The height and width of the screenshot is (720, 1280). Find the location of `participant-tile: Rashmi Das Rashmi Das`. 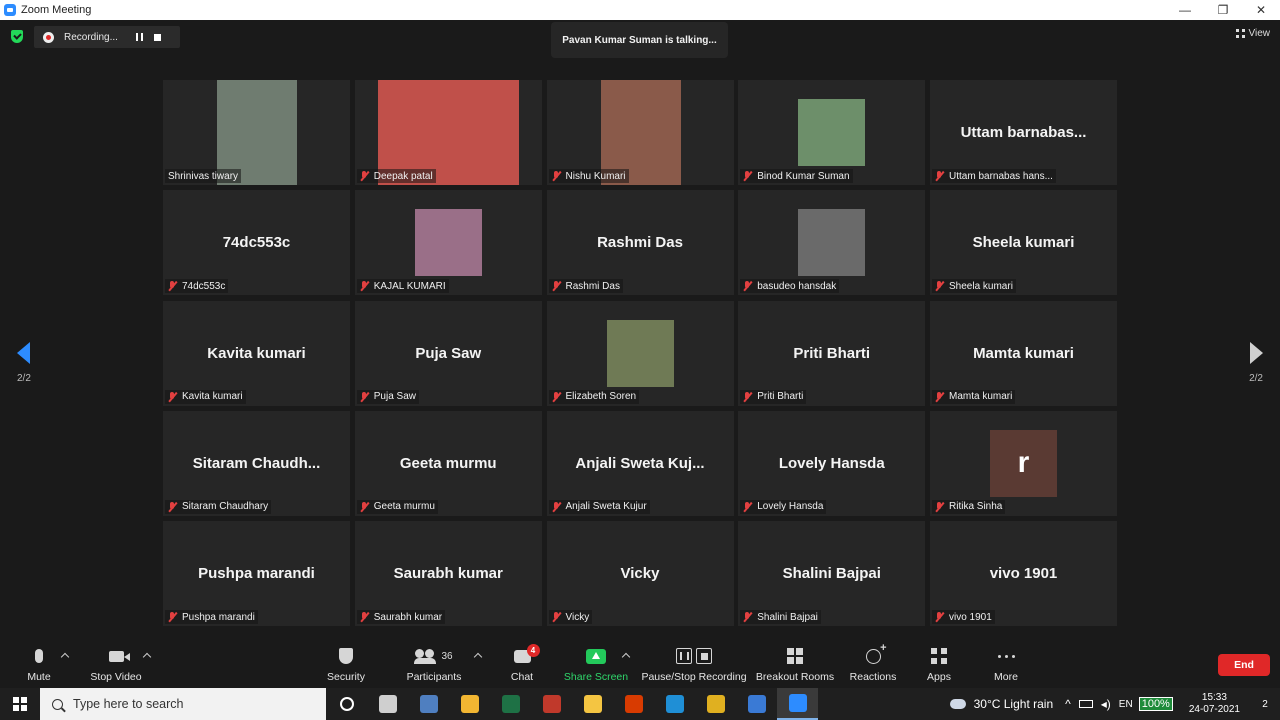

participant-tile: Rashmi Das Rashmi Das is located at coordinates (640, 243).